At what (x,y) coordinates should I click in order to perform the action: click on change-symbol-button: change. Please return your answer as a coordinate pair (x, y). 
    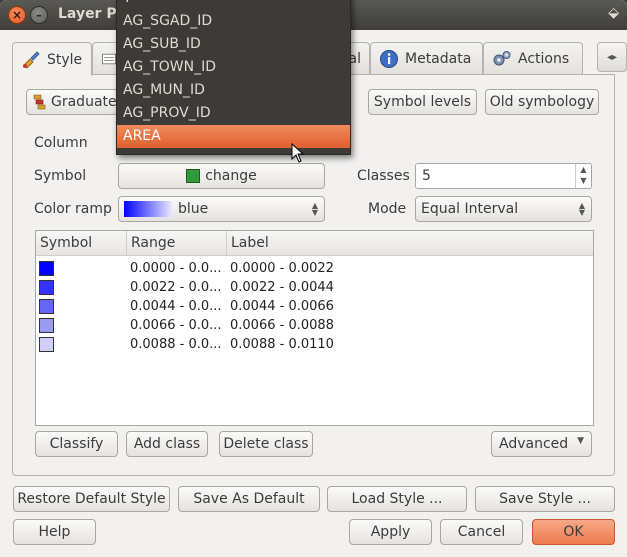
    Looking at the image, I should click on (221, 176).